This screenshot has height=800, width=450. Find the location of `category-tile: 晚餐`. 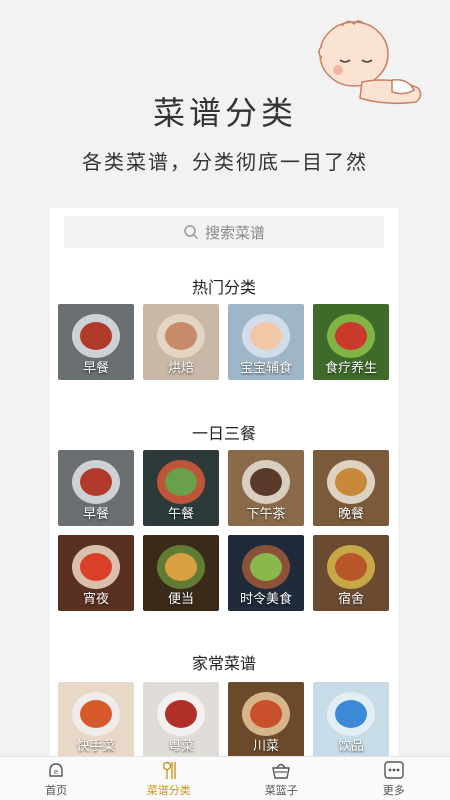

category-tile: 晚餐 is located at coordinates (351, 488).